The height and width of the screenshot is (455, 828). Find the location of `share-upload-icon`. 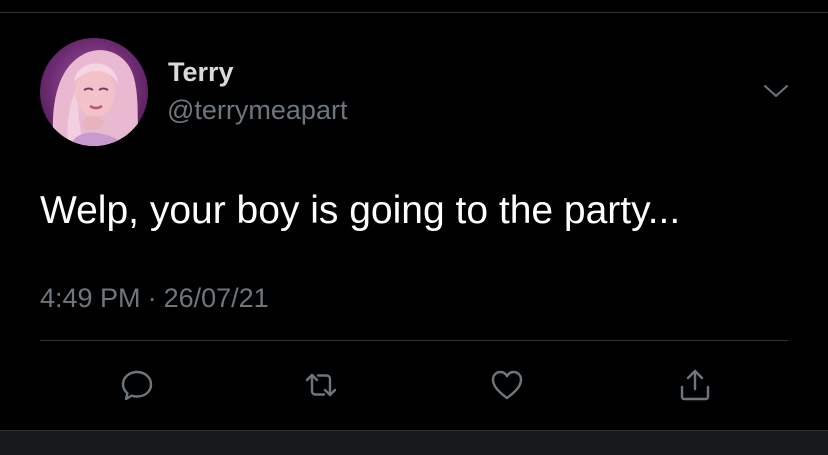

share-upload-icon is located at coordinates (695, 385).